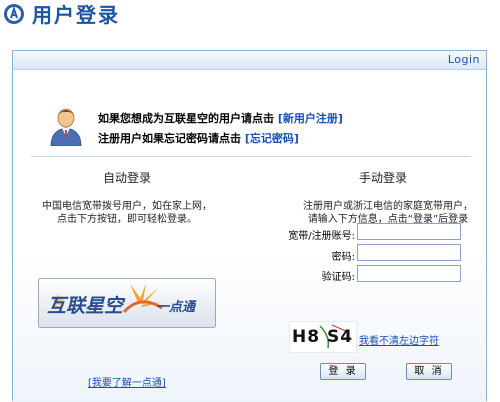  I want to click on captcha-input, so click(409, 273).